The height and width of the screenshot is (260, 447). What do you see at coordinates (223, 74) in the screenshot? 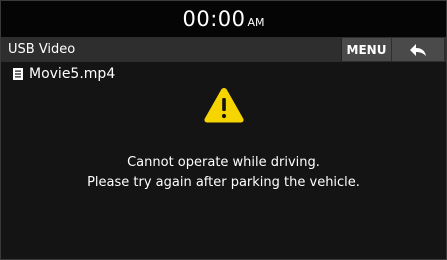
I see `file-row: Movie5.mp4` at bounding box center [223, 74].